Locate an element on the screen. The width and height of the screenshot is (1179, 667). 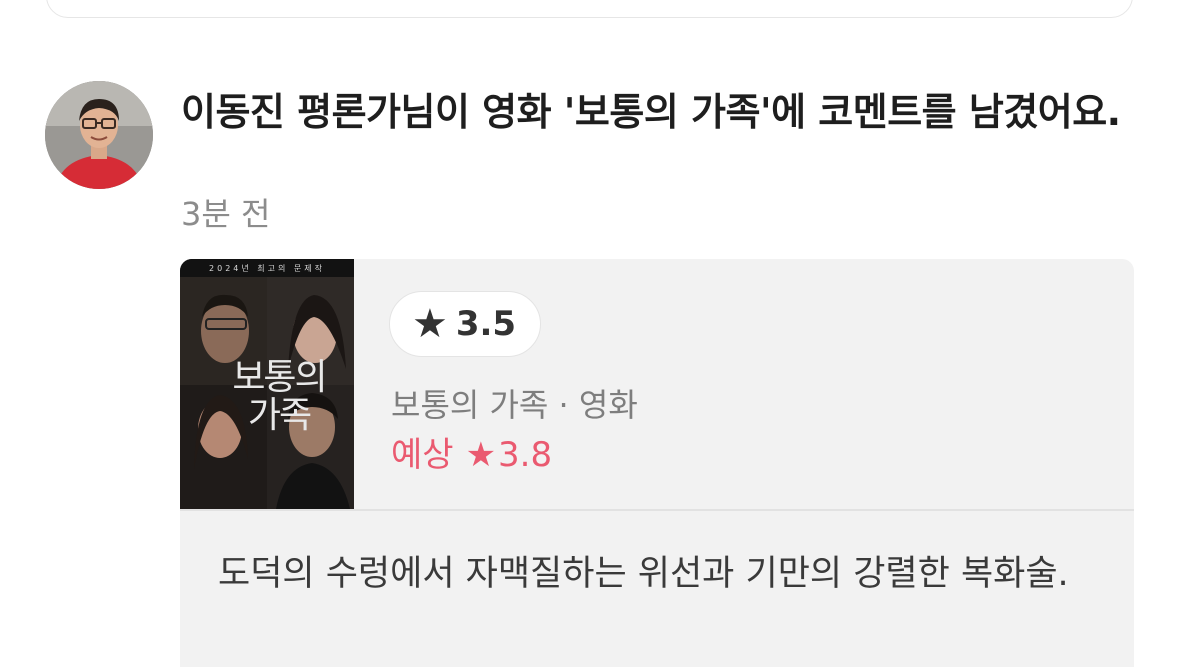
comment-text: 도덕의 수렁에서 자맥질하는 위선과 기만의 강렬한 복화술. is located at coordinates (663, 574).